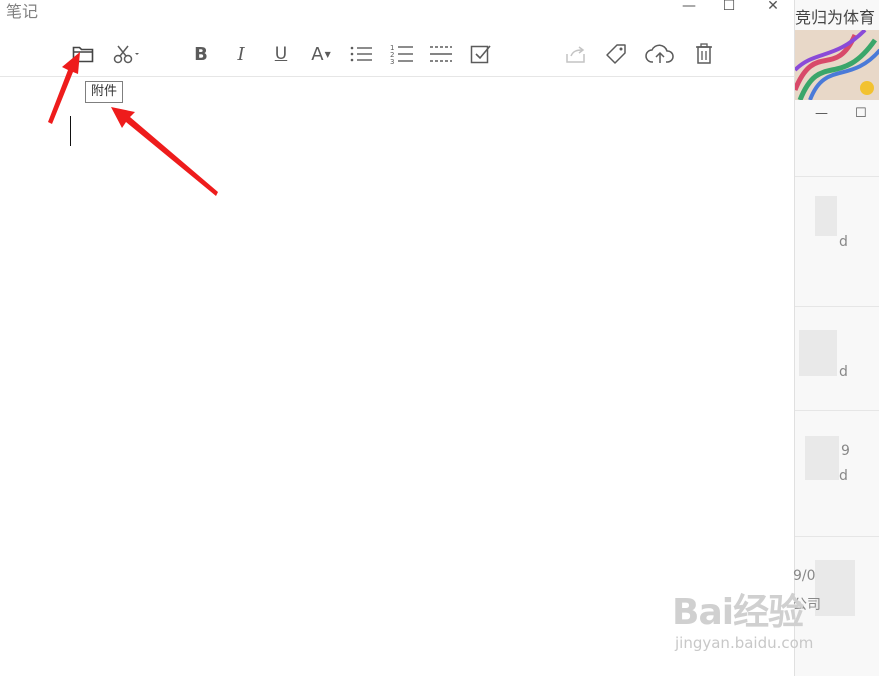 The height and width of the screenshot is (676, 879). What do you see at coordinates (83, 54) in the screenshot?
I see `attachment-folder-icon` at bounding box center [83, 54].